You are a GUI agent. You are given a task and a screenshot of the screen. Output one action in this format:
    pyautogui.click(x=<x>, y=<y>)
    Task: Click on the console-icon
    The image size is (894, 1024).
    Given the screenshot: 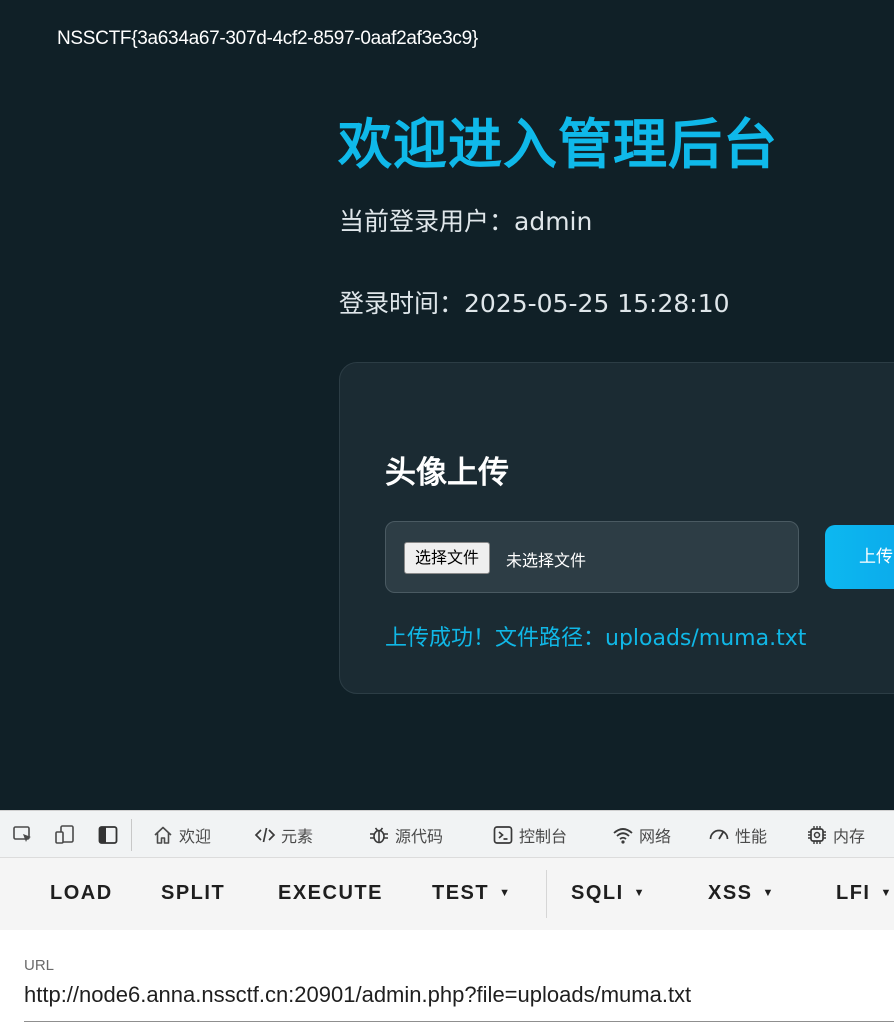 What is the action you would take?
    pyautogui.click(x=503, y=835)
    